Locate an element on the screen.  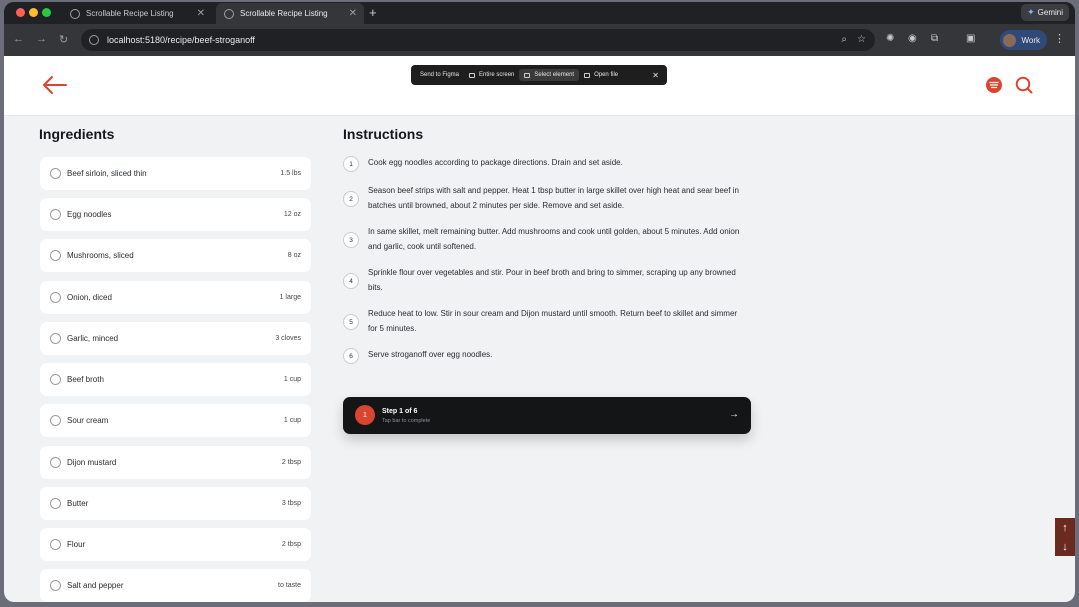
ingredient-item: Beef broth 1 cup is located at coordinates (175, 379).